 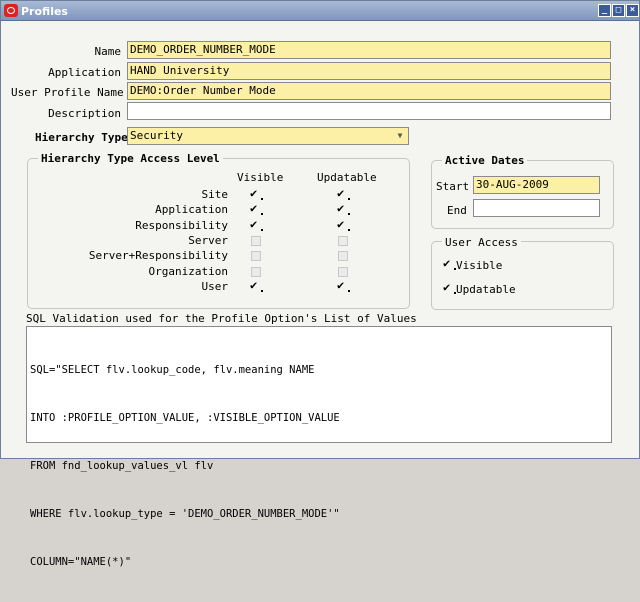 What do you see at coordinates (84, 113) in the screenshot?
I see `description-label: Description` at bounding box center [84, 113].